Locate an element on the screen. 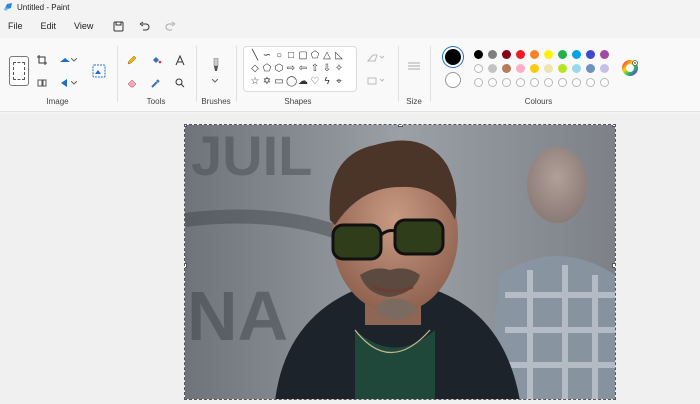 The width and height of the screenshot is (700, 404). pentagon-shape-icon: ⬠ is located at coordinates (267, 69).